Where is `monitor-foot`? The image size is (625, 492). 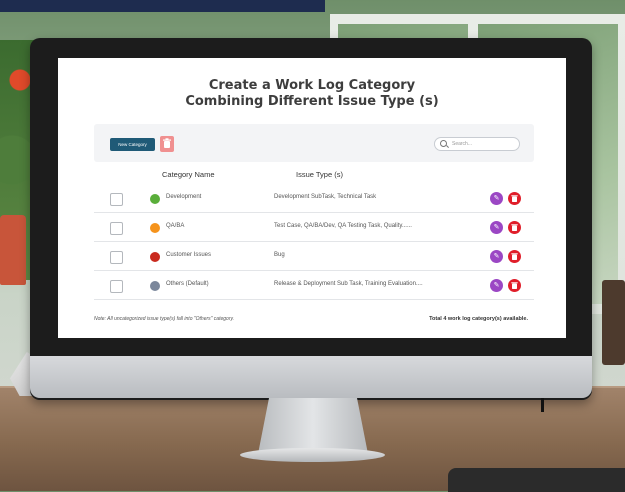 monitor-foot is located at coordinates (312, 455).